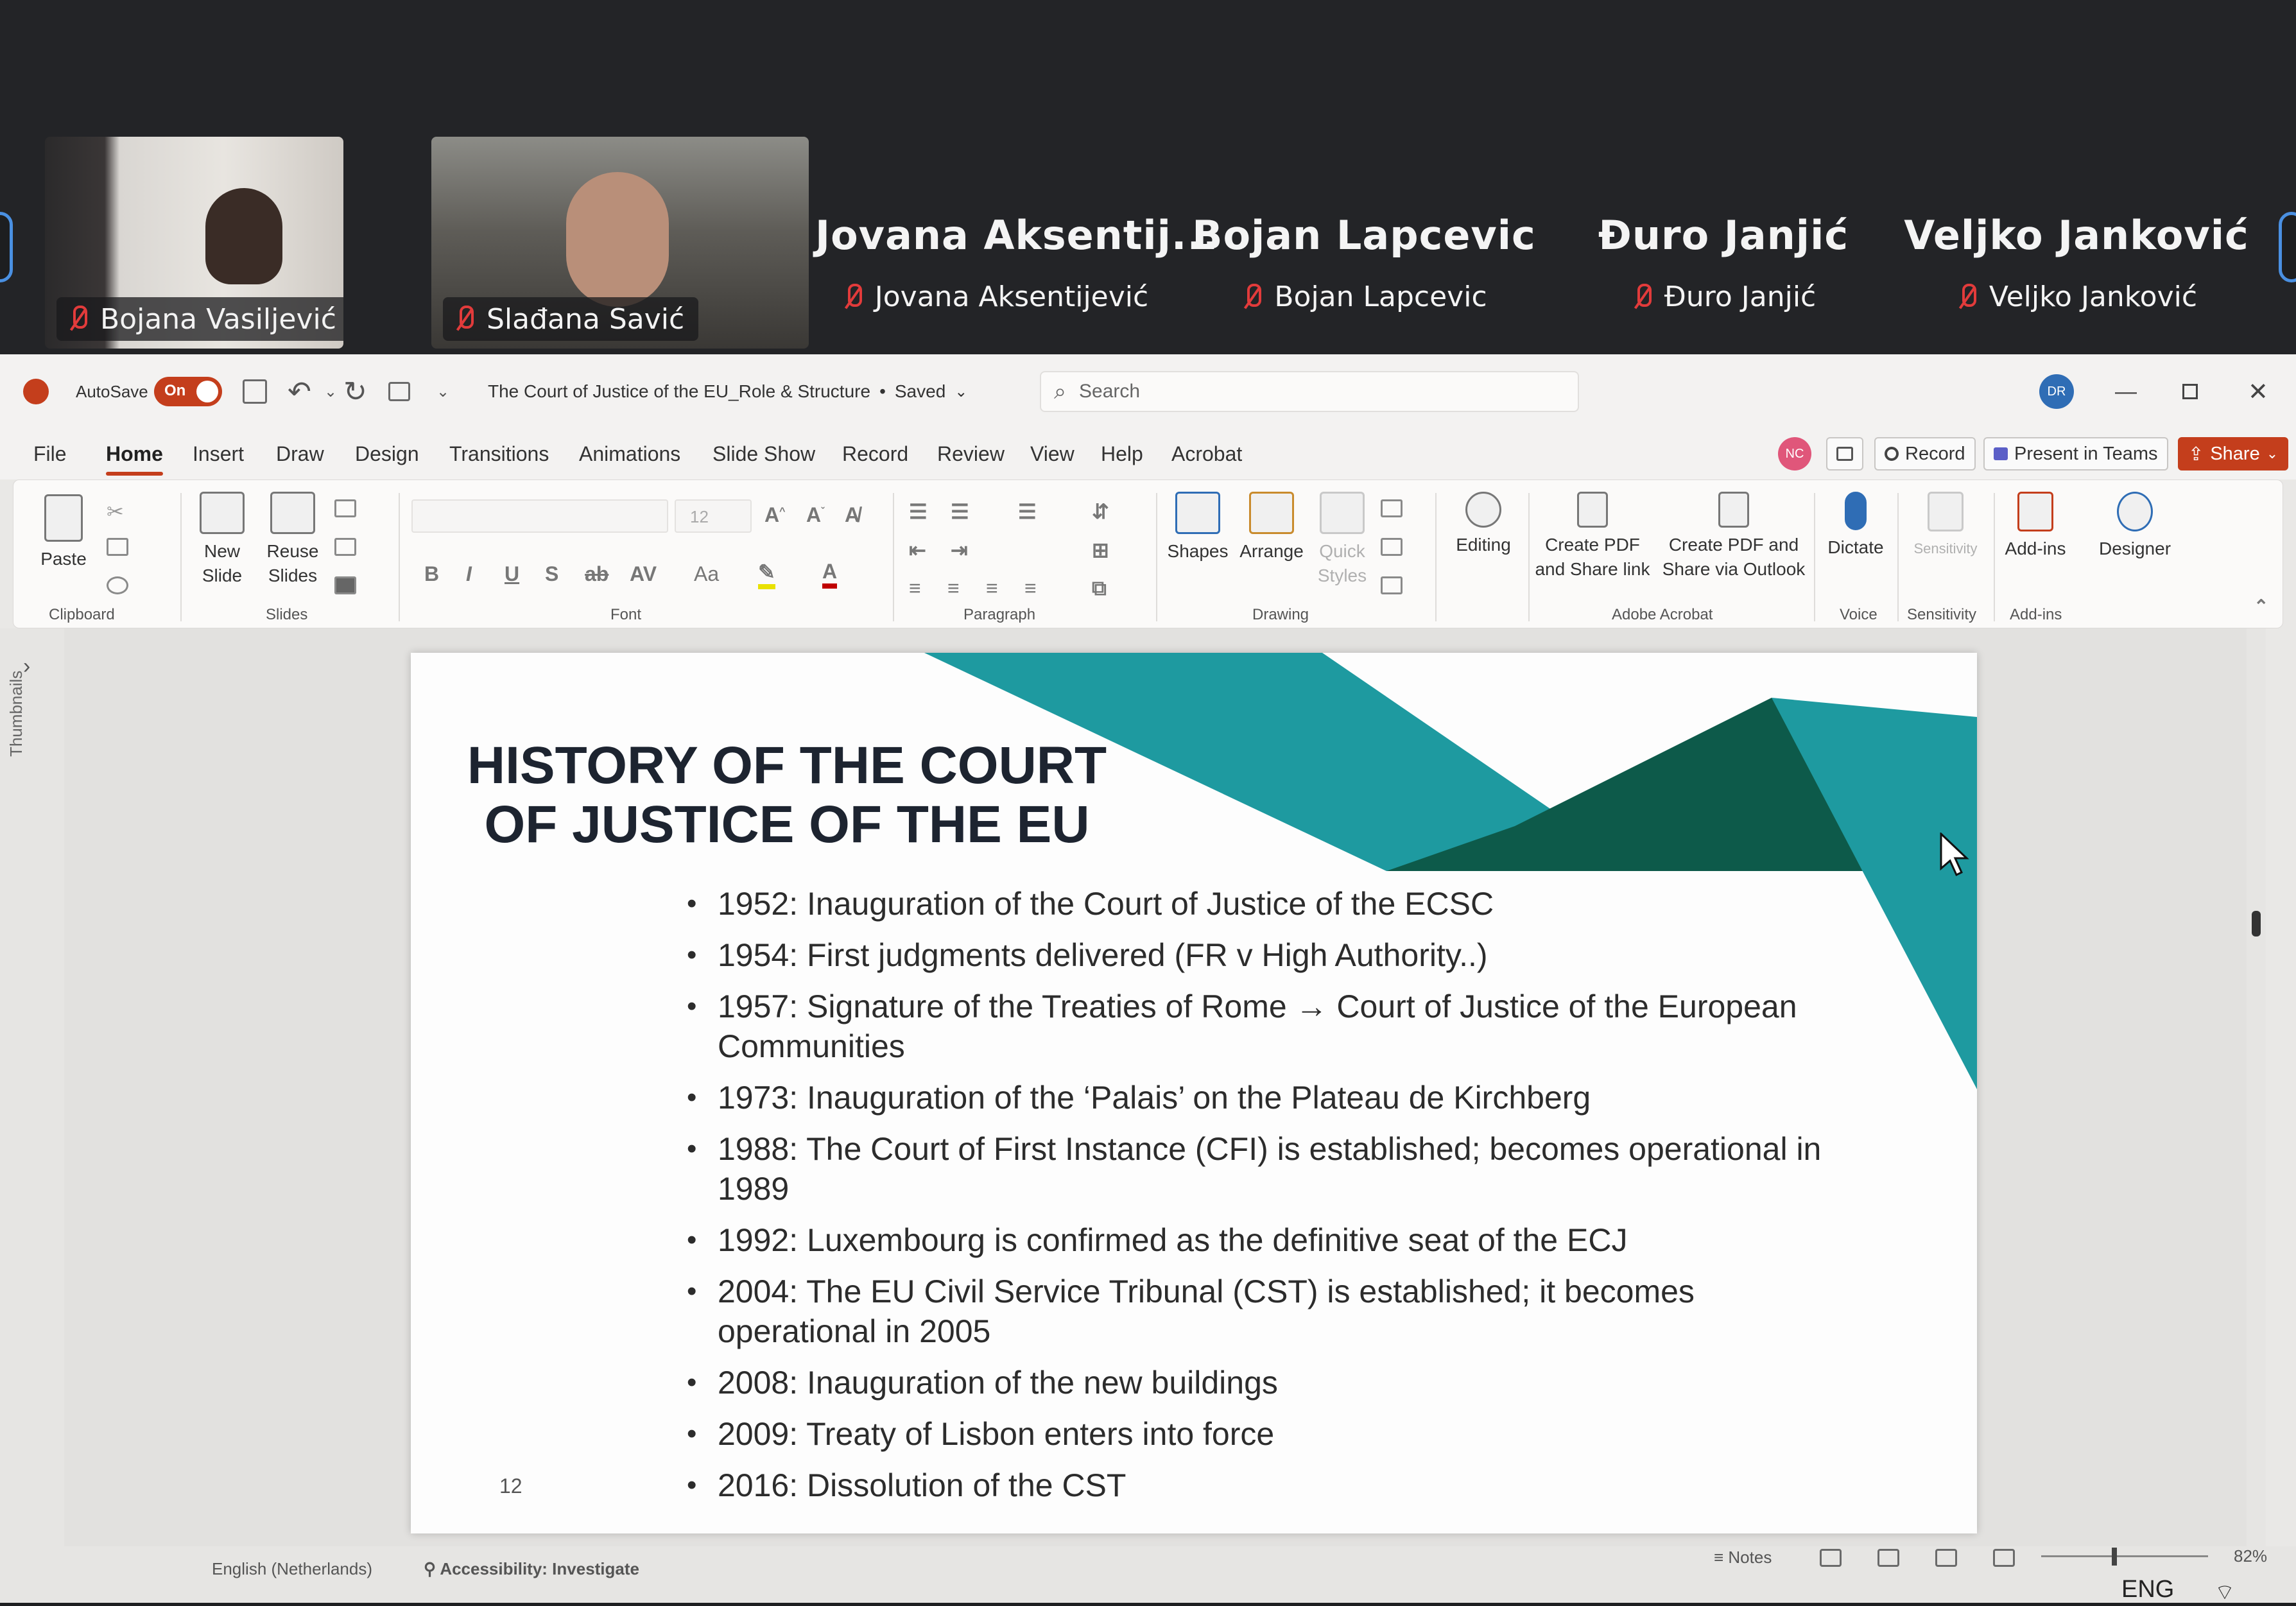  What do you see at coordinates (643, 574) in the screenshot?
I see `character-spacing-icon: AV` at bounding box center [643, 574].